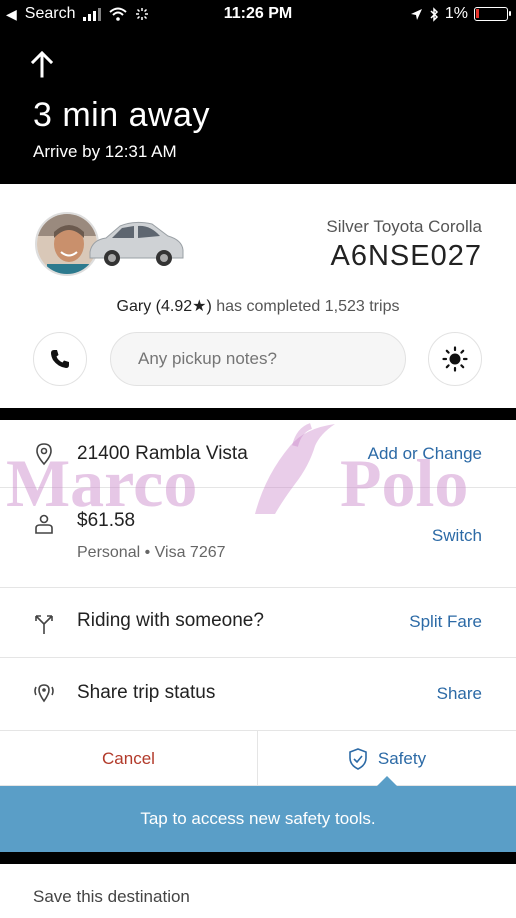 Image resolution: width=516 pixels, height=918 pixels. Describe the element at coordinates (121, 115) in the screenshot. I see `eta-title: 3 min away` at that location.